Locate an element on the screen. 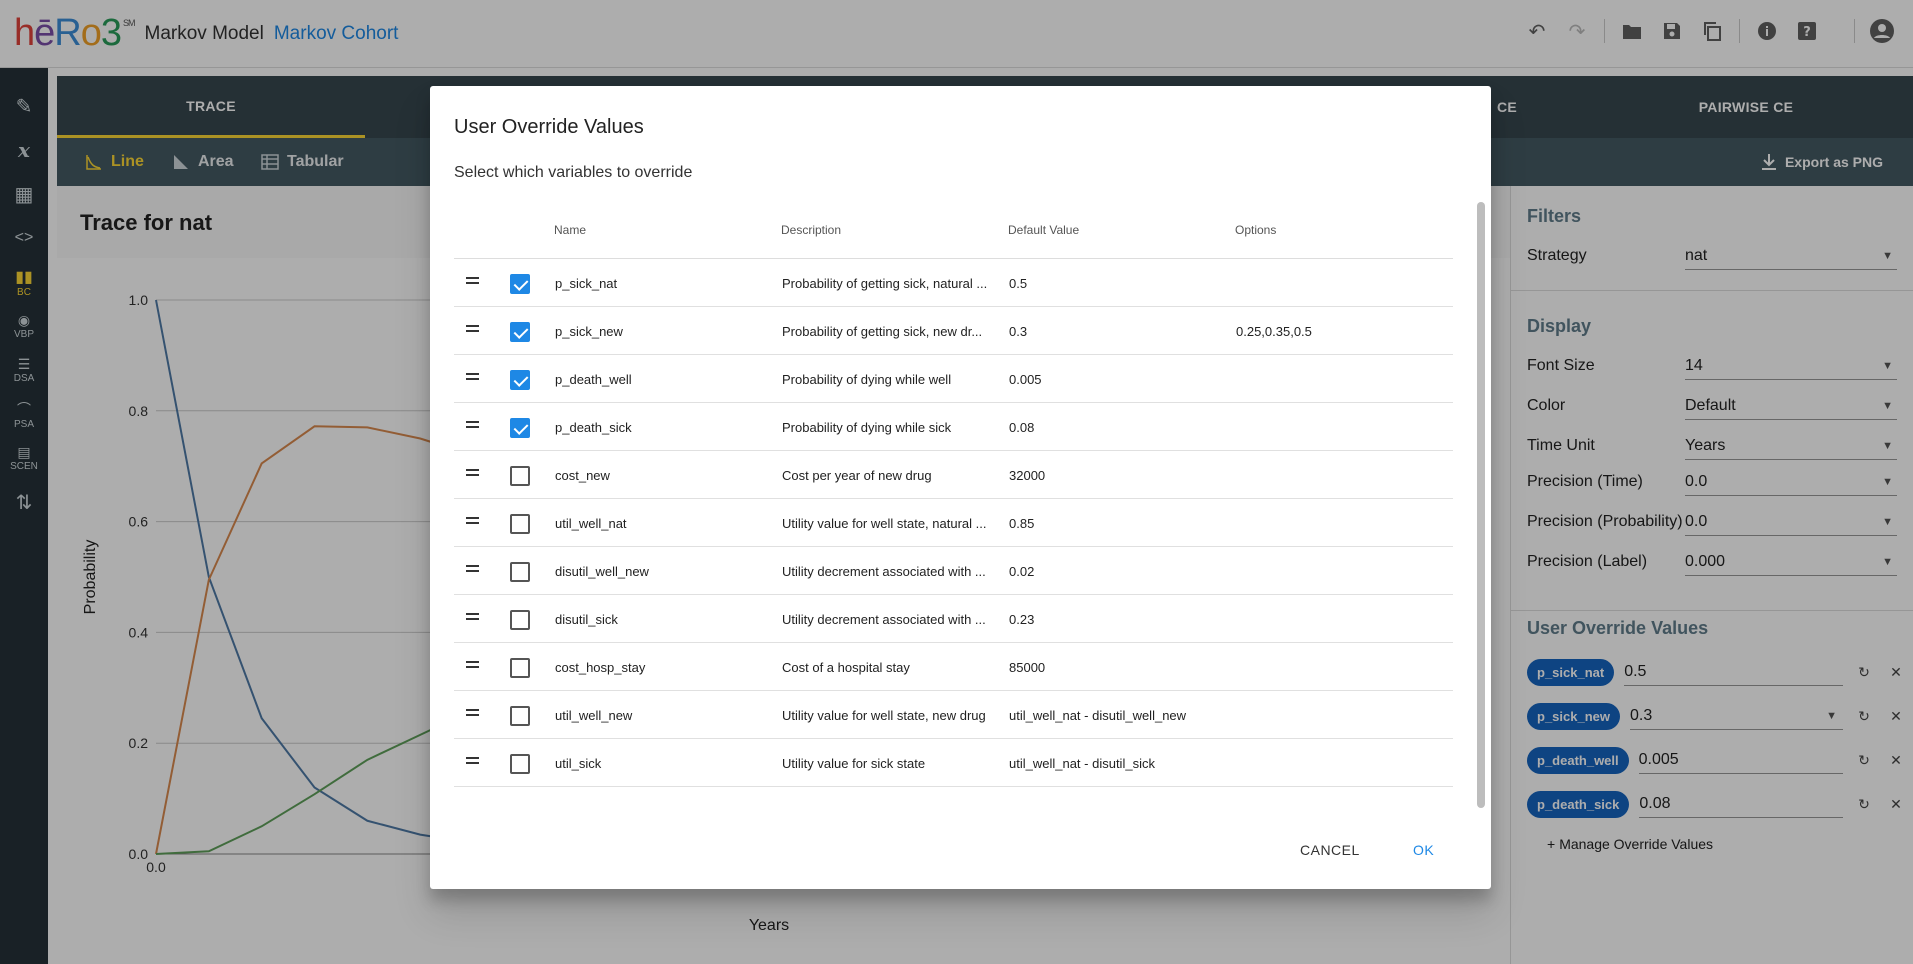 This screenshot has width=1913, height=964. variable-default-value: 0.23 is located at coordinates (1022, 619).